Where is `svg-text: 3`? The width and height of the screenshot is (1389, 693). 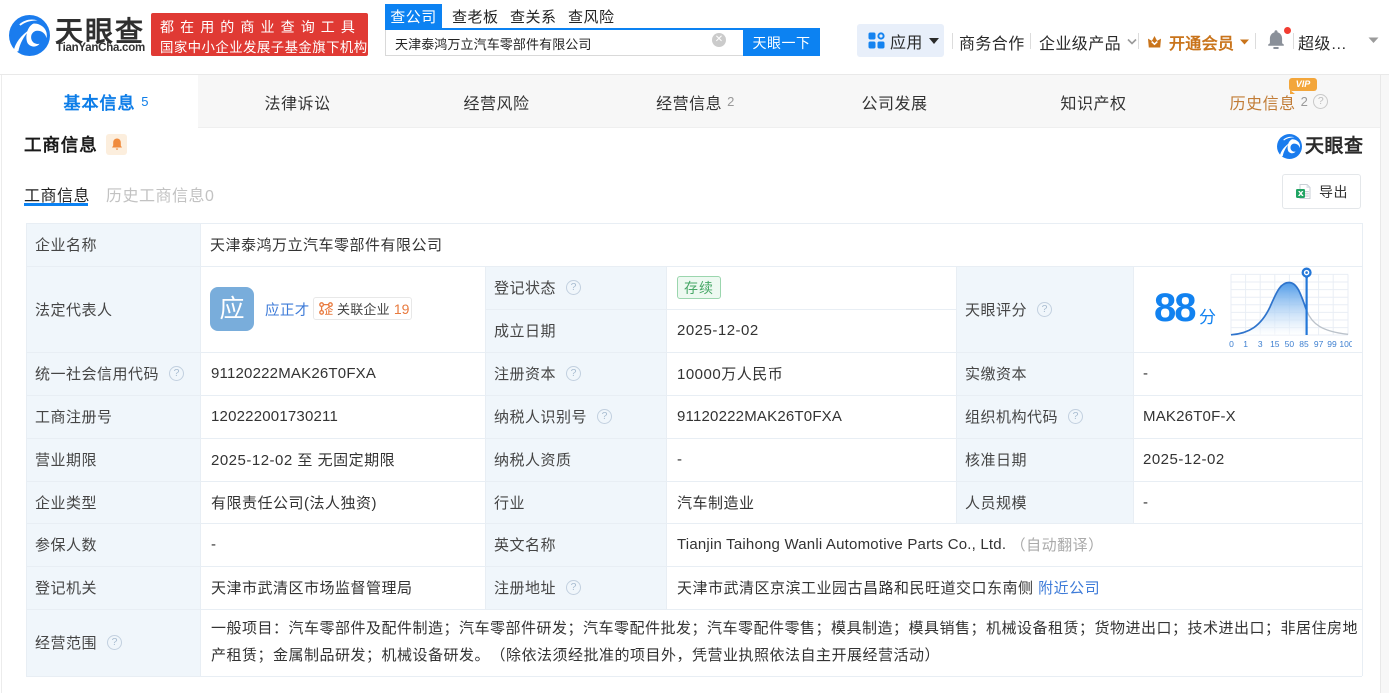 svg-text: 3 is located at coordinates (1260, 343).